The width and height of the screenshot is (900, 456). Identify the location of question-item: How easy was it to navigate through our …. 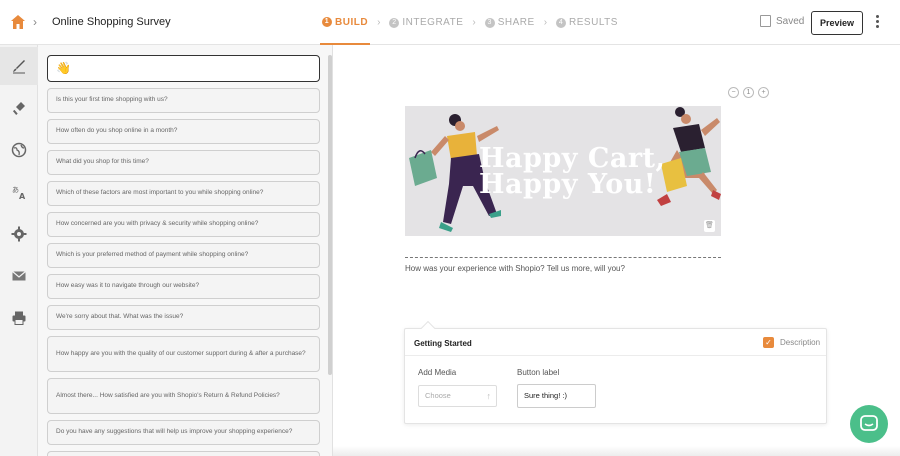
(183, 286).